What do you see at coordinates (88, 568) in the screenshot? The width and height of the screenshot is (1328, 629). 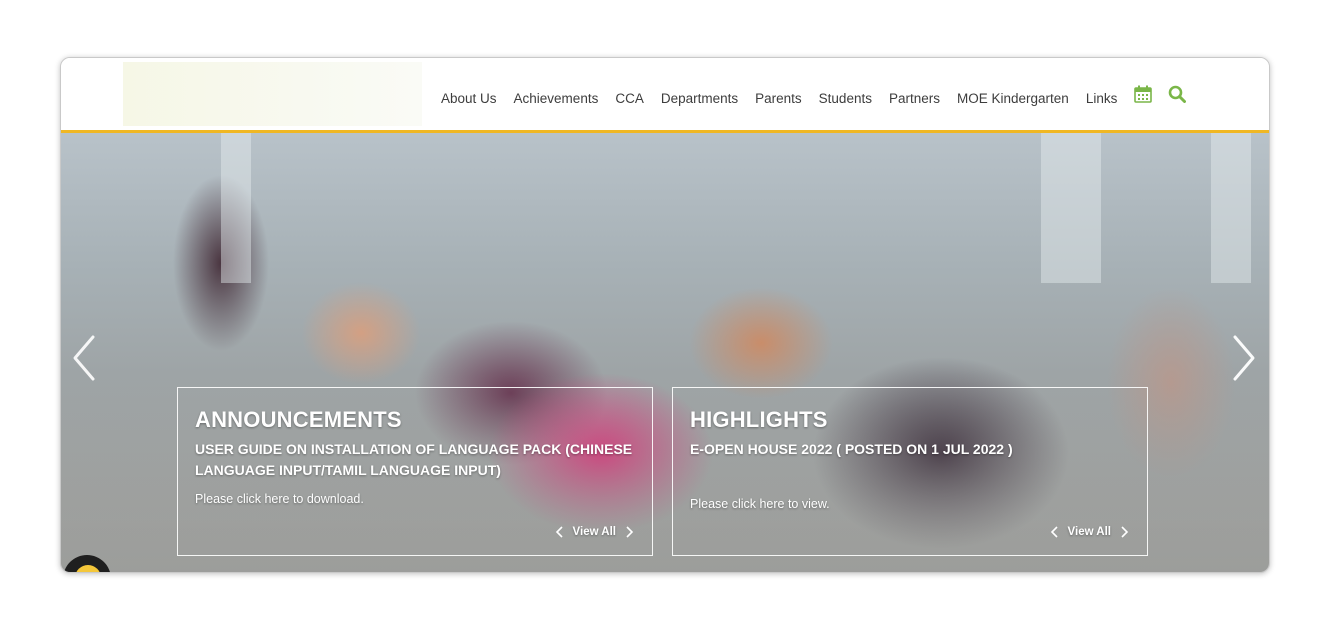 I see `chat-icon` at bounding box center [88, 568].